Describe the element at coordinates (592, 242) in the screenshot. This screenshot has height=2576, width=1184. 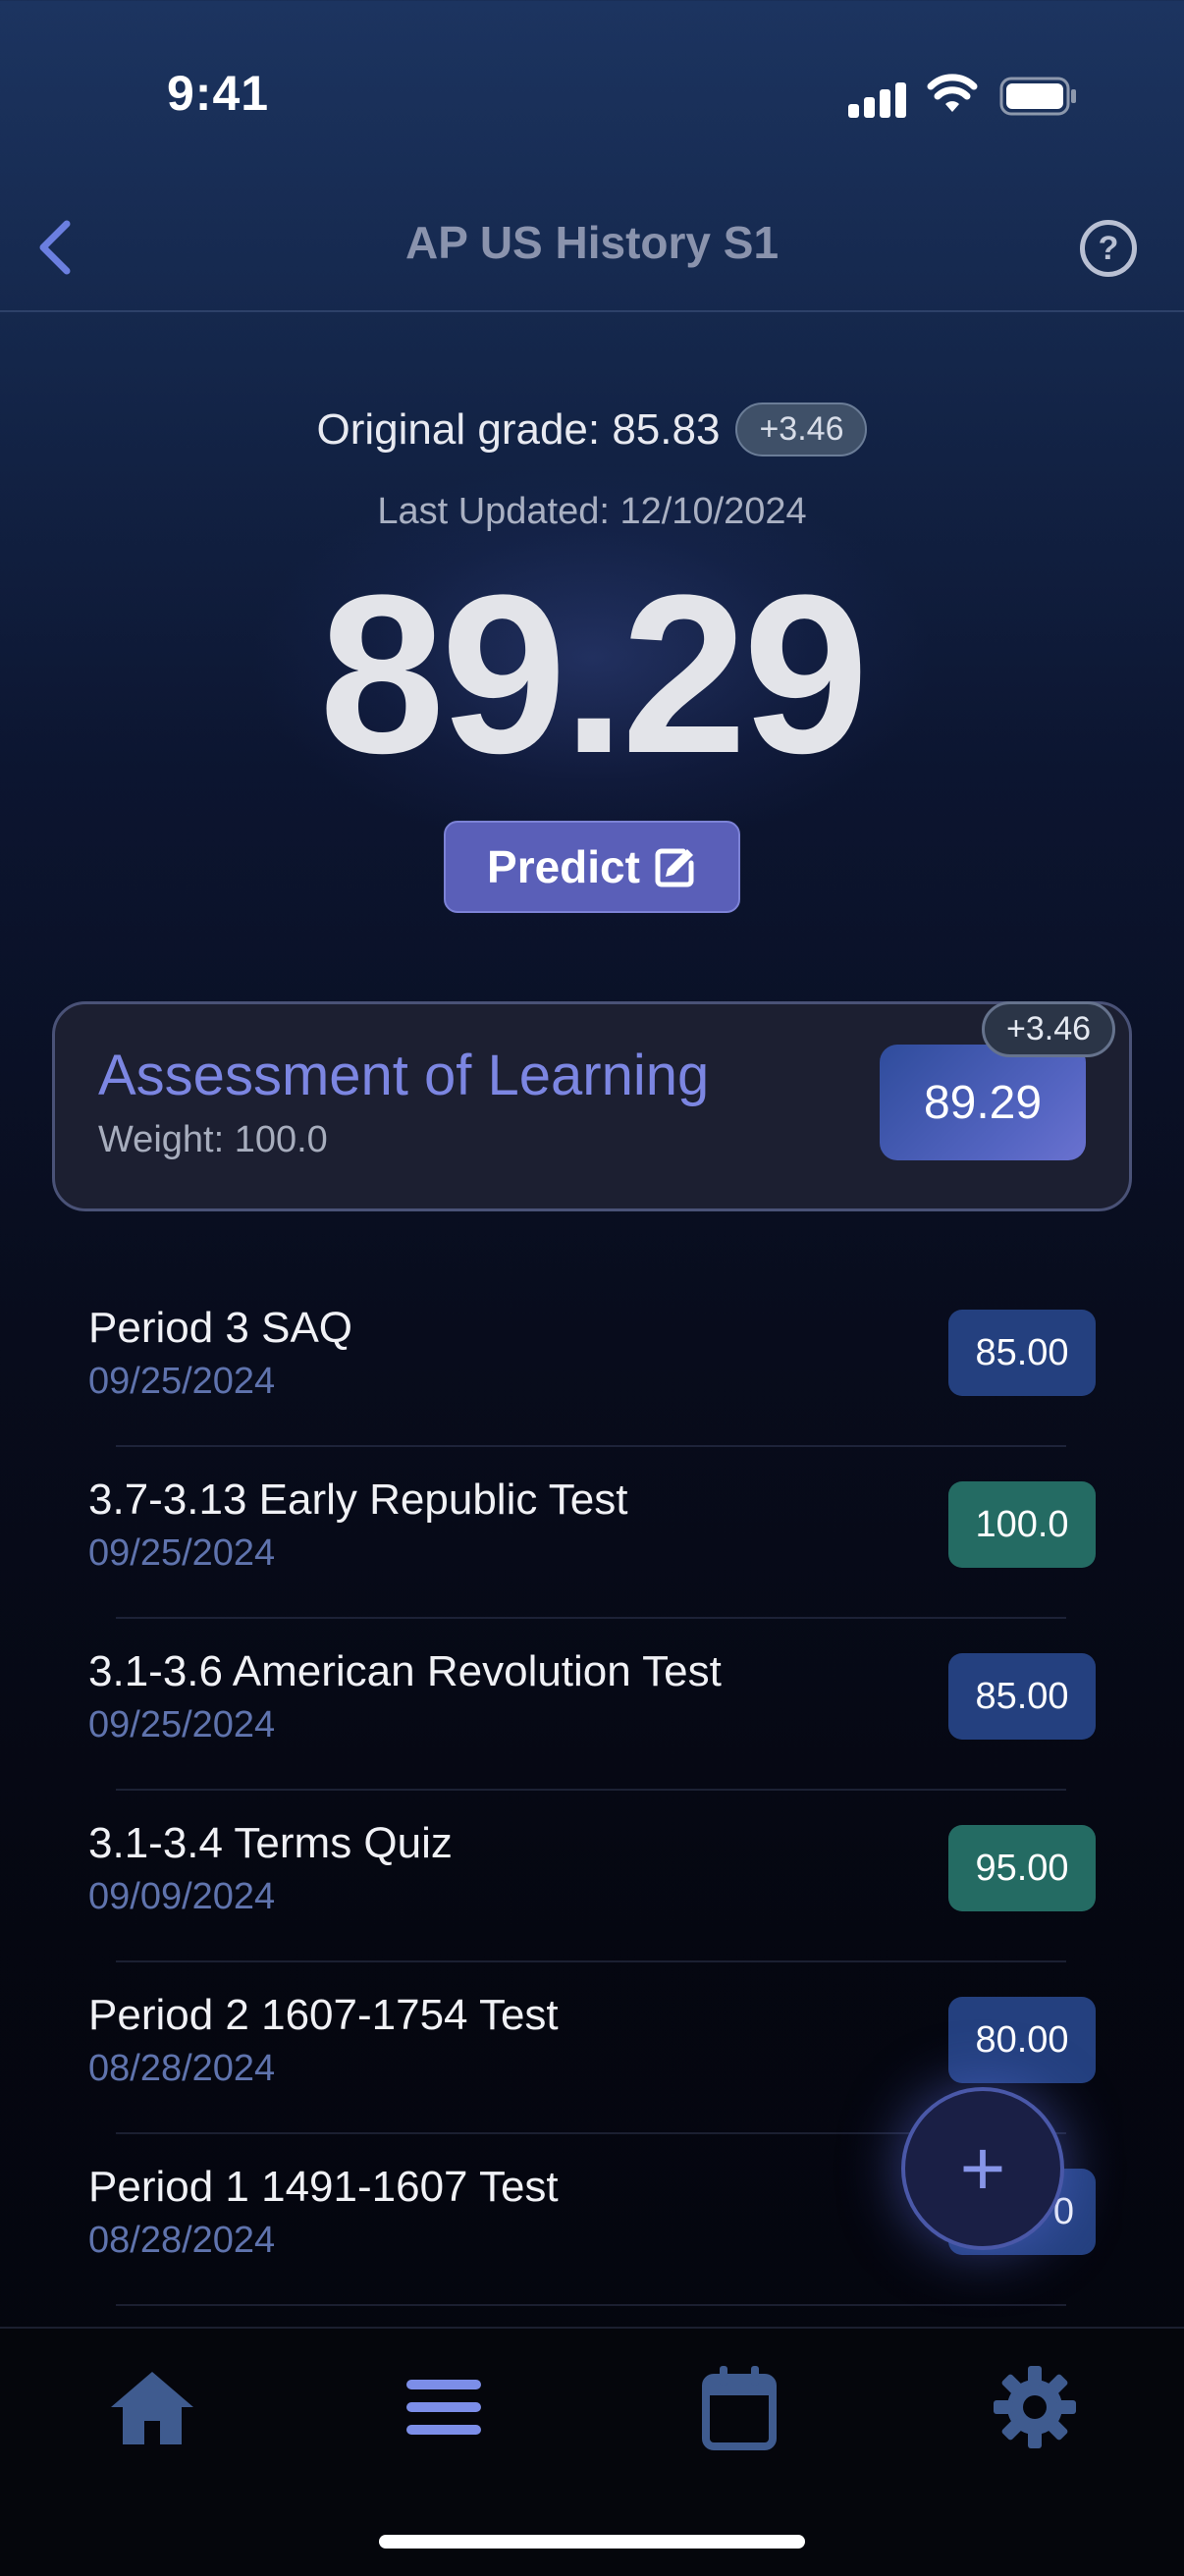
I see `page-title: AP US History S1` at that location.